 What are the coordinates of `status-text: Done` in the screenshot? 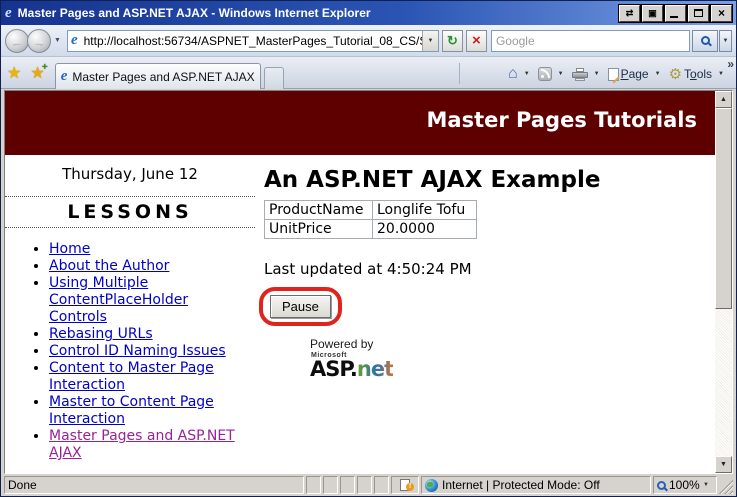 It's located at (22, 485).